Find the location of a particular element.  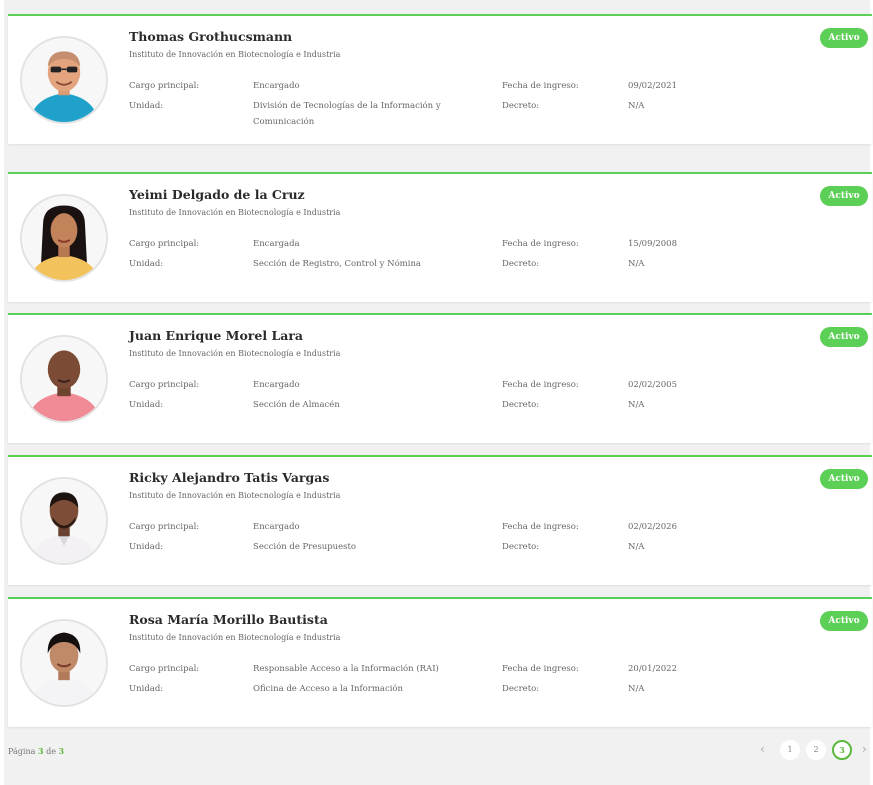

unidad-value: Oficina de Acceso a la Información is located at coordinates (328, 689).